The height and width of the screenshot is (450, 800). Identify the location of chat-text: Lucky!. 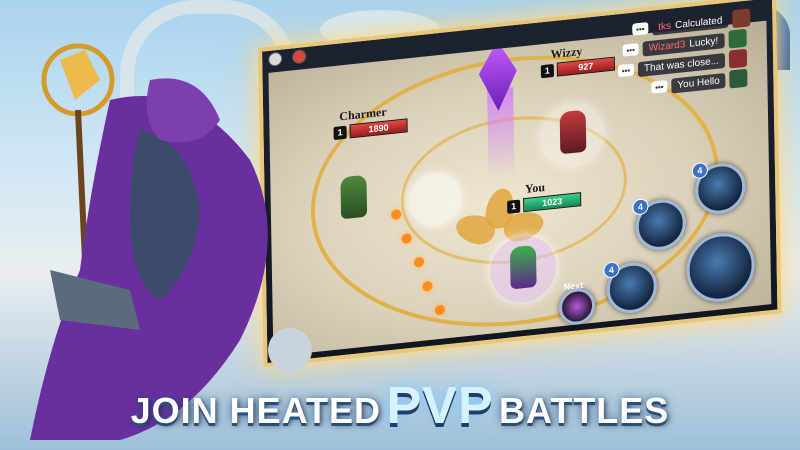
(704, 42).